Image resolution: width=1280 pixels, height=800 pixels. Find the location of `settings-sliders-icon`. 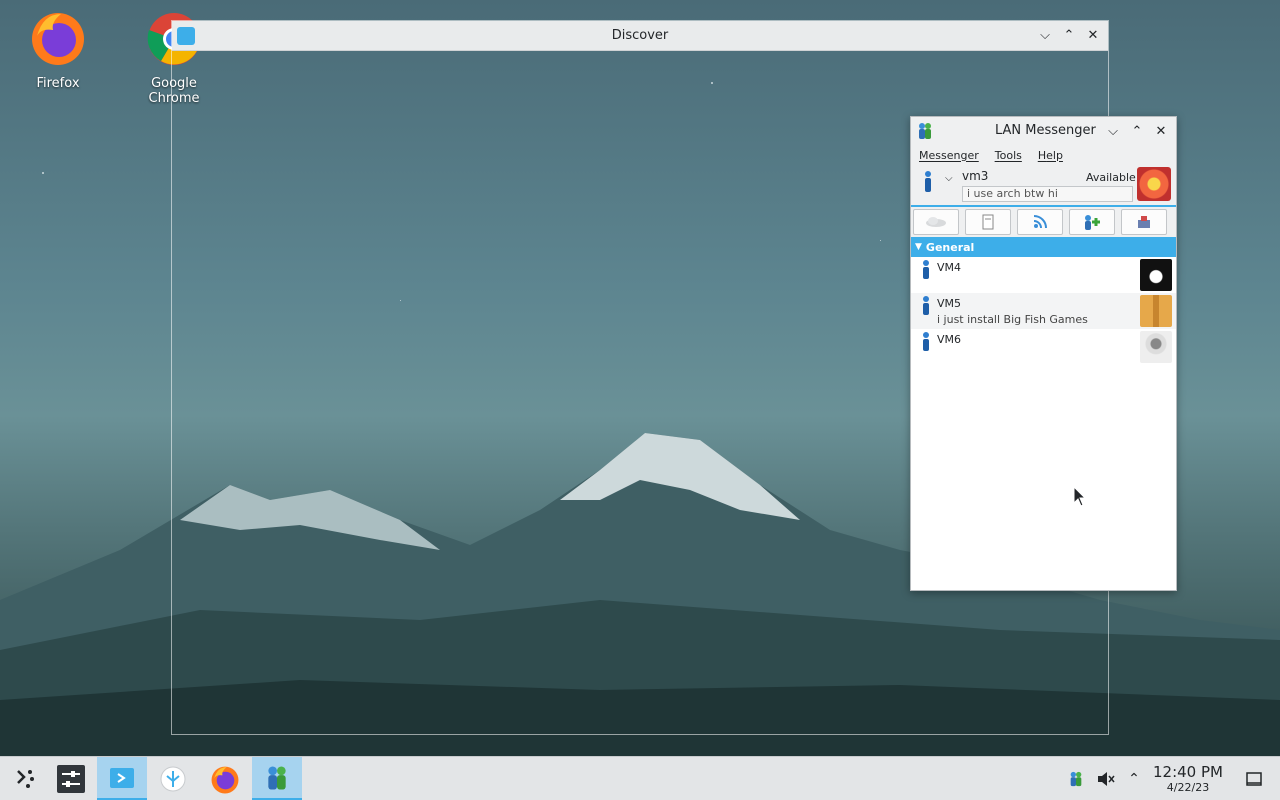

settings-sliders-icon is located at coordinates (71, 779).